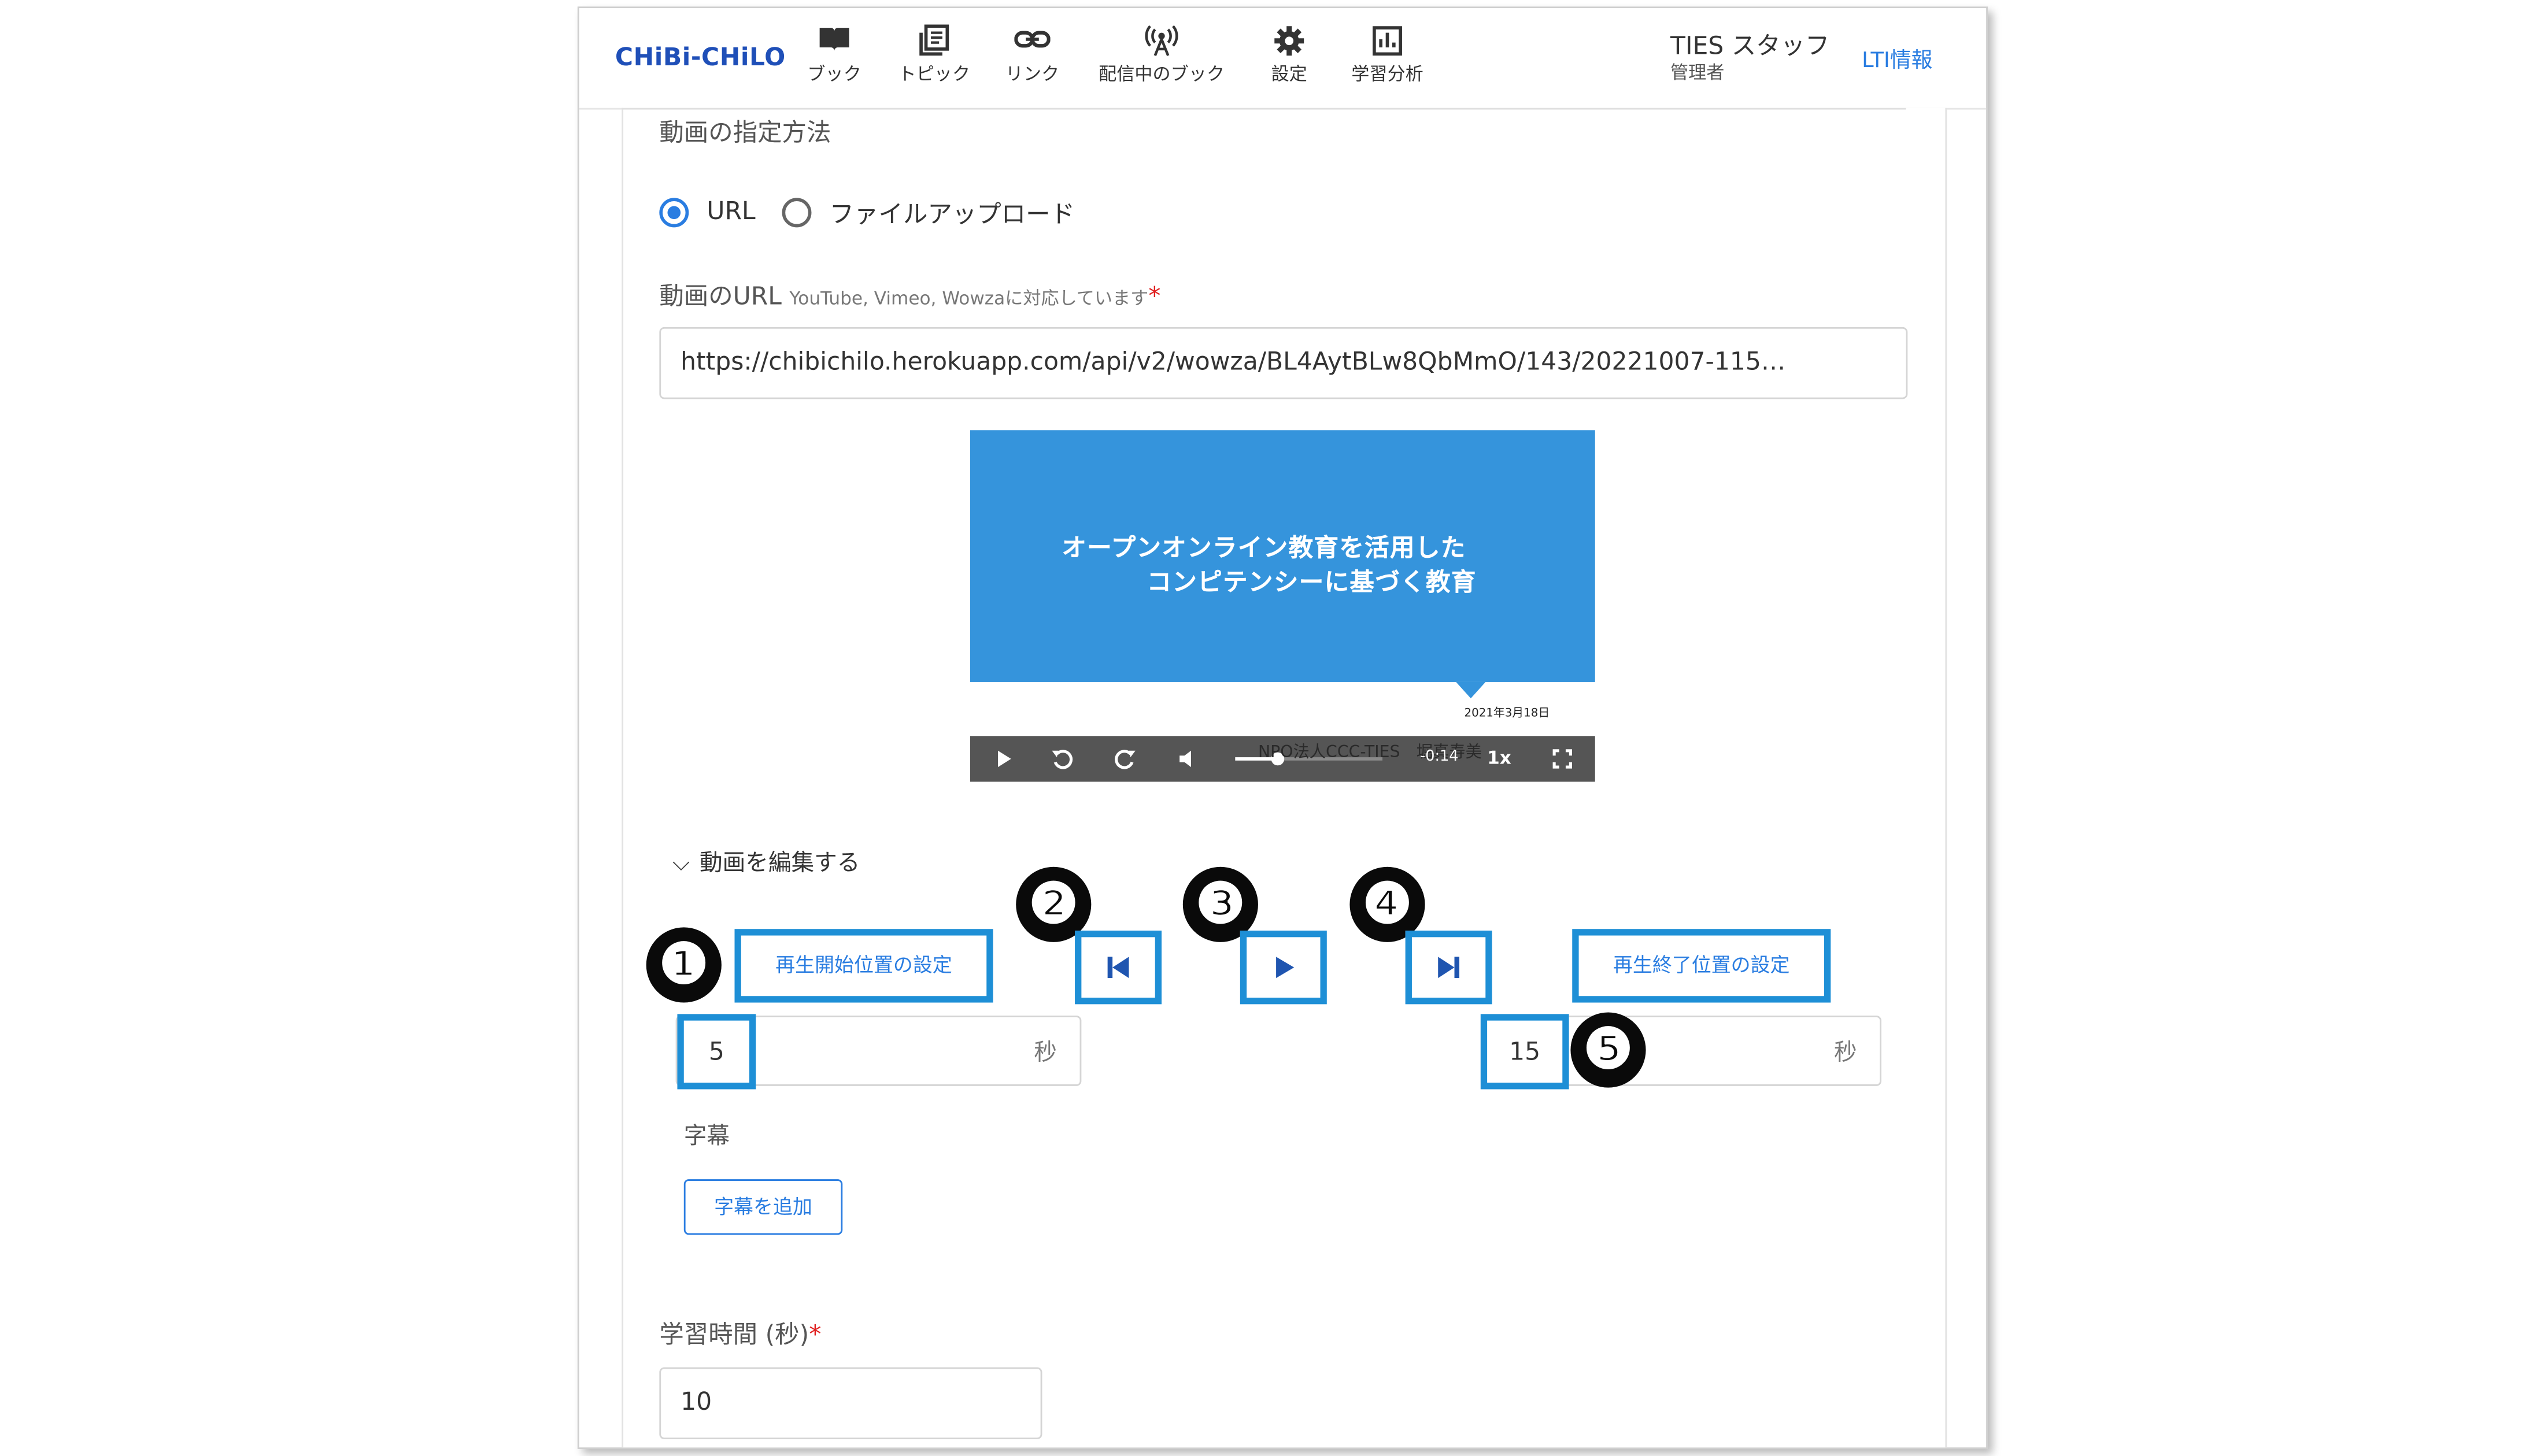 Image resolution: width=2544 pixels, height=1456 pixels. What do you see at coordinates (1289, 40) in the screenshot?
I see `gear-icon` at bounding box center [1289, 40].